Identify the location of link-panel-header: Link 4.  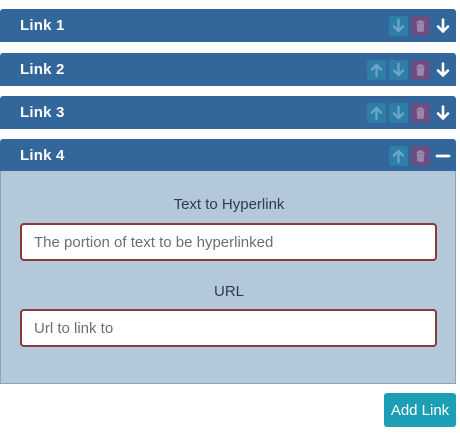
(228, 155).